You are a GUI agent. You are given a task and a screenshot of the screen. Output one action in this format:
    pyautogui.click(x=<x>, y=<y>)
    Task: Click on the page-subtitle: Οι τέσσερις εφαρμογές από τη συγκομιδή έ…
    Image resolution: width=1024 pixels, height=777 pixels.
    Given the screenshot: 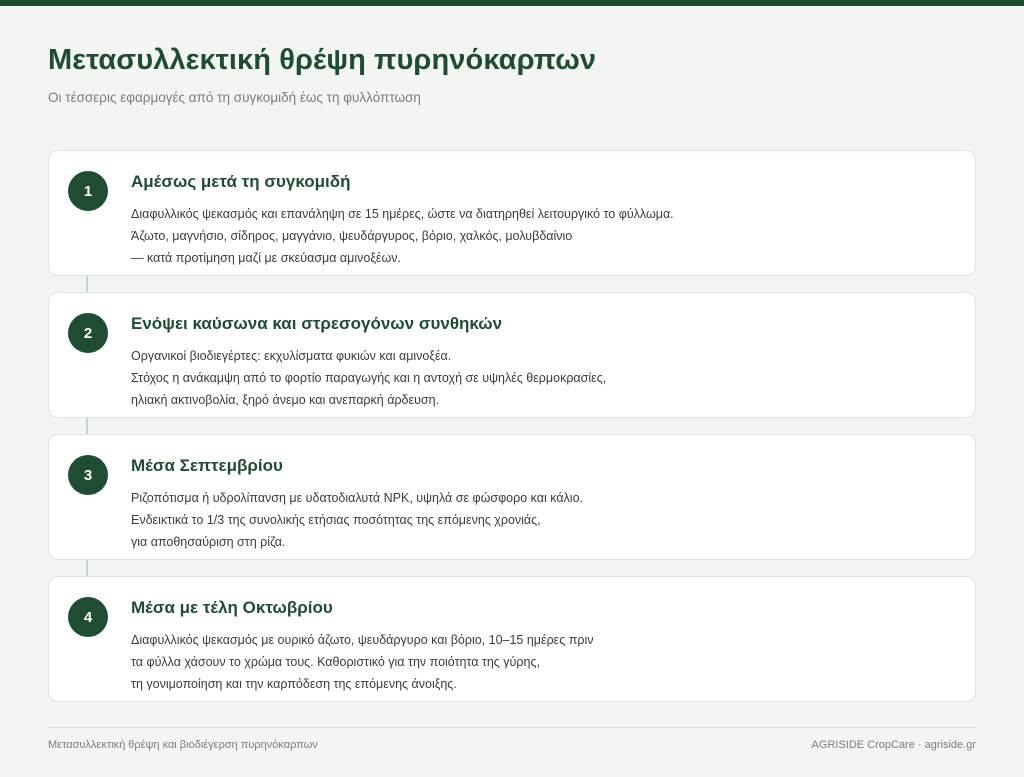 What is the action you would take?
    pyautogui.click(x=234, y=97)
    